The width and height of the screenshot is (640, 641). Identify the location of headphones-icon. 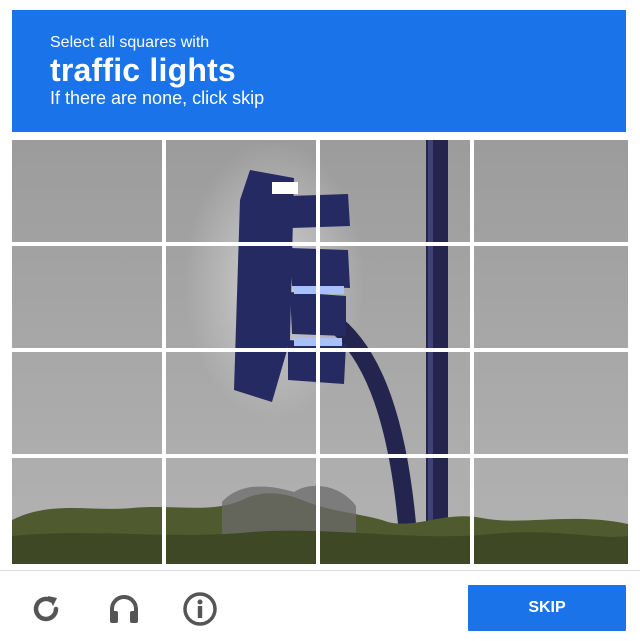
(124, 609).